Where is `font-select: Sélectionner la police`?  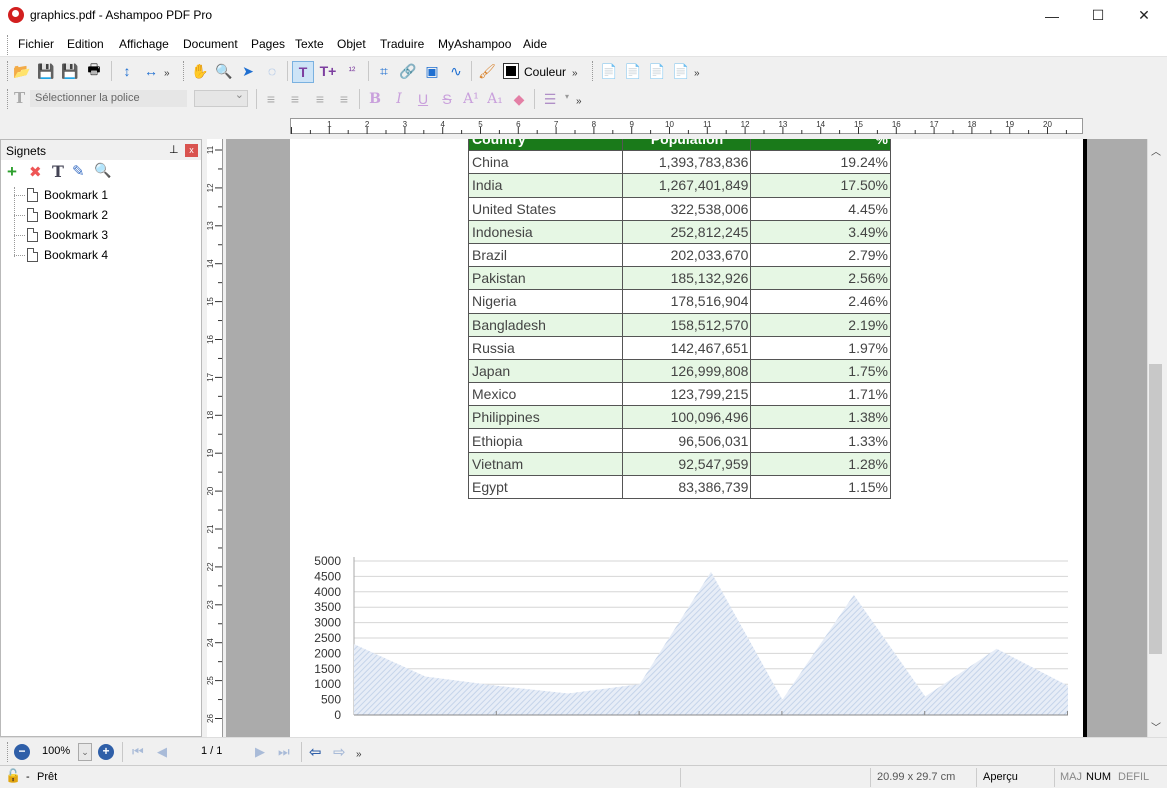
font-select: Sélectionner la police is located at coordinates (108, 98).